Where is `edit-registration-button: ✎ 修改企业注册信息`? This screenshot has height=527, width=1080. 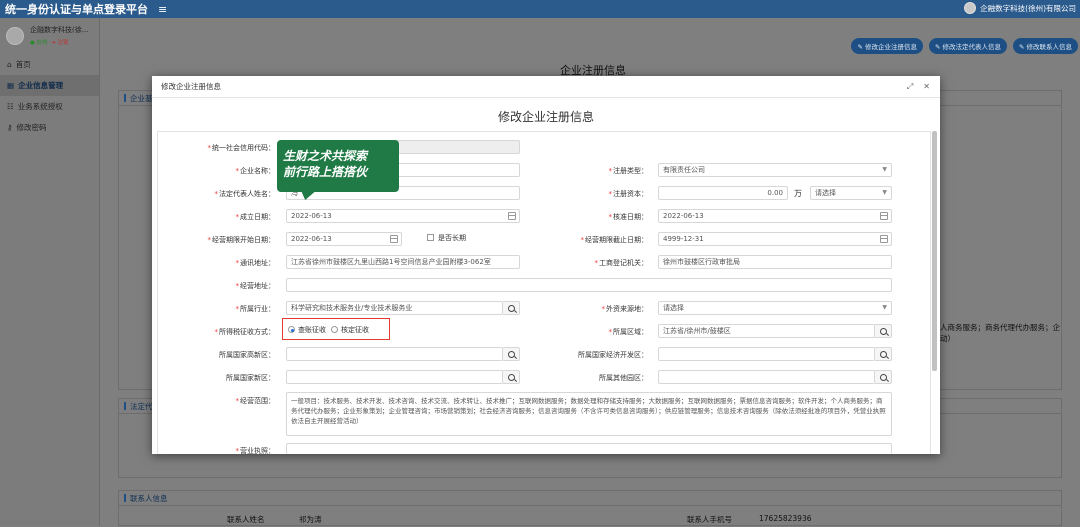
edit-registration-button: ✎ 修改企业注册信息 is located at coordinates (887, 46).